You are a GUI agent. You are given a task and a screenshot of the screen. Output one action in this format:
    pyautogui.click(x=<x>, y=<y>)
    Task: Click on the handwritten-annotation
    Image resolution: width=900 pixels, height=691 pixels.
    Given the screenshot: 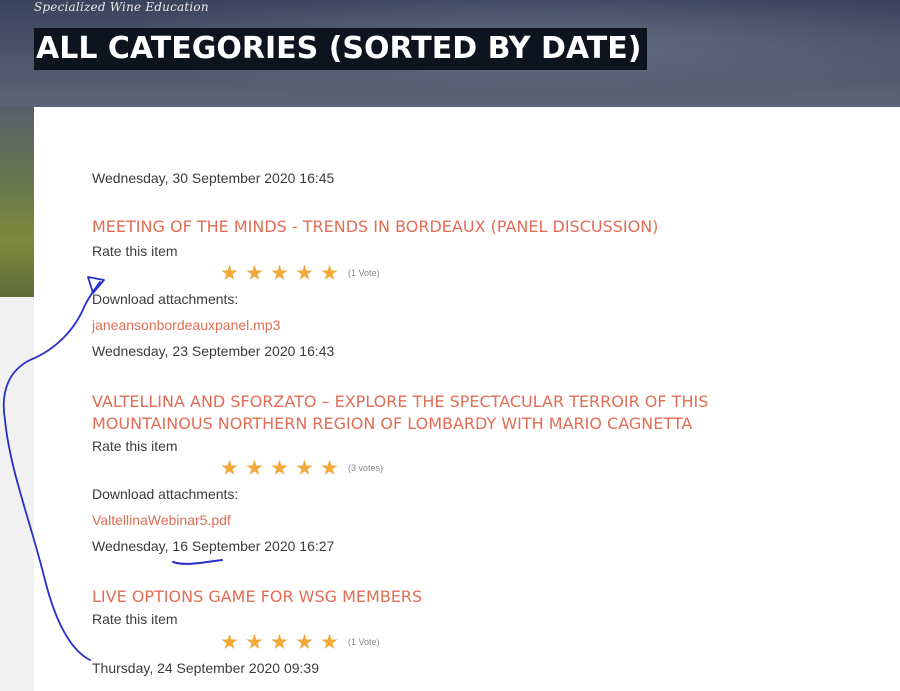 What is the action you would take?
    pyautogui.click(x=112, y=468)
    